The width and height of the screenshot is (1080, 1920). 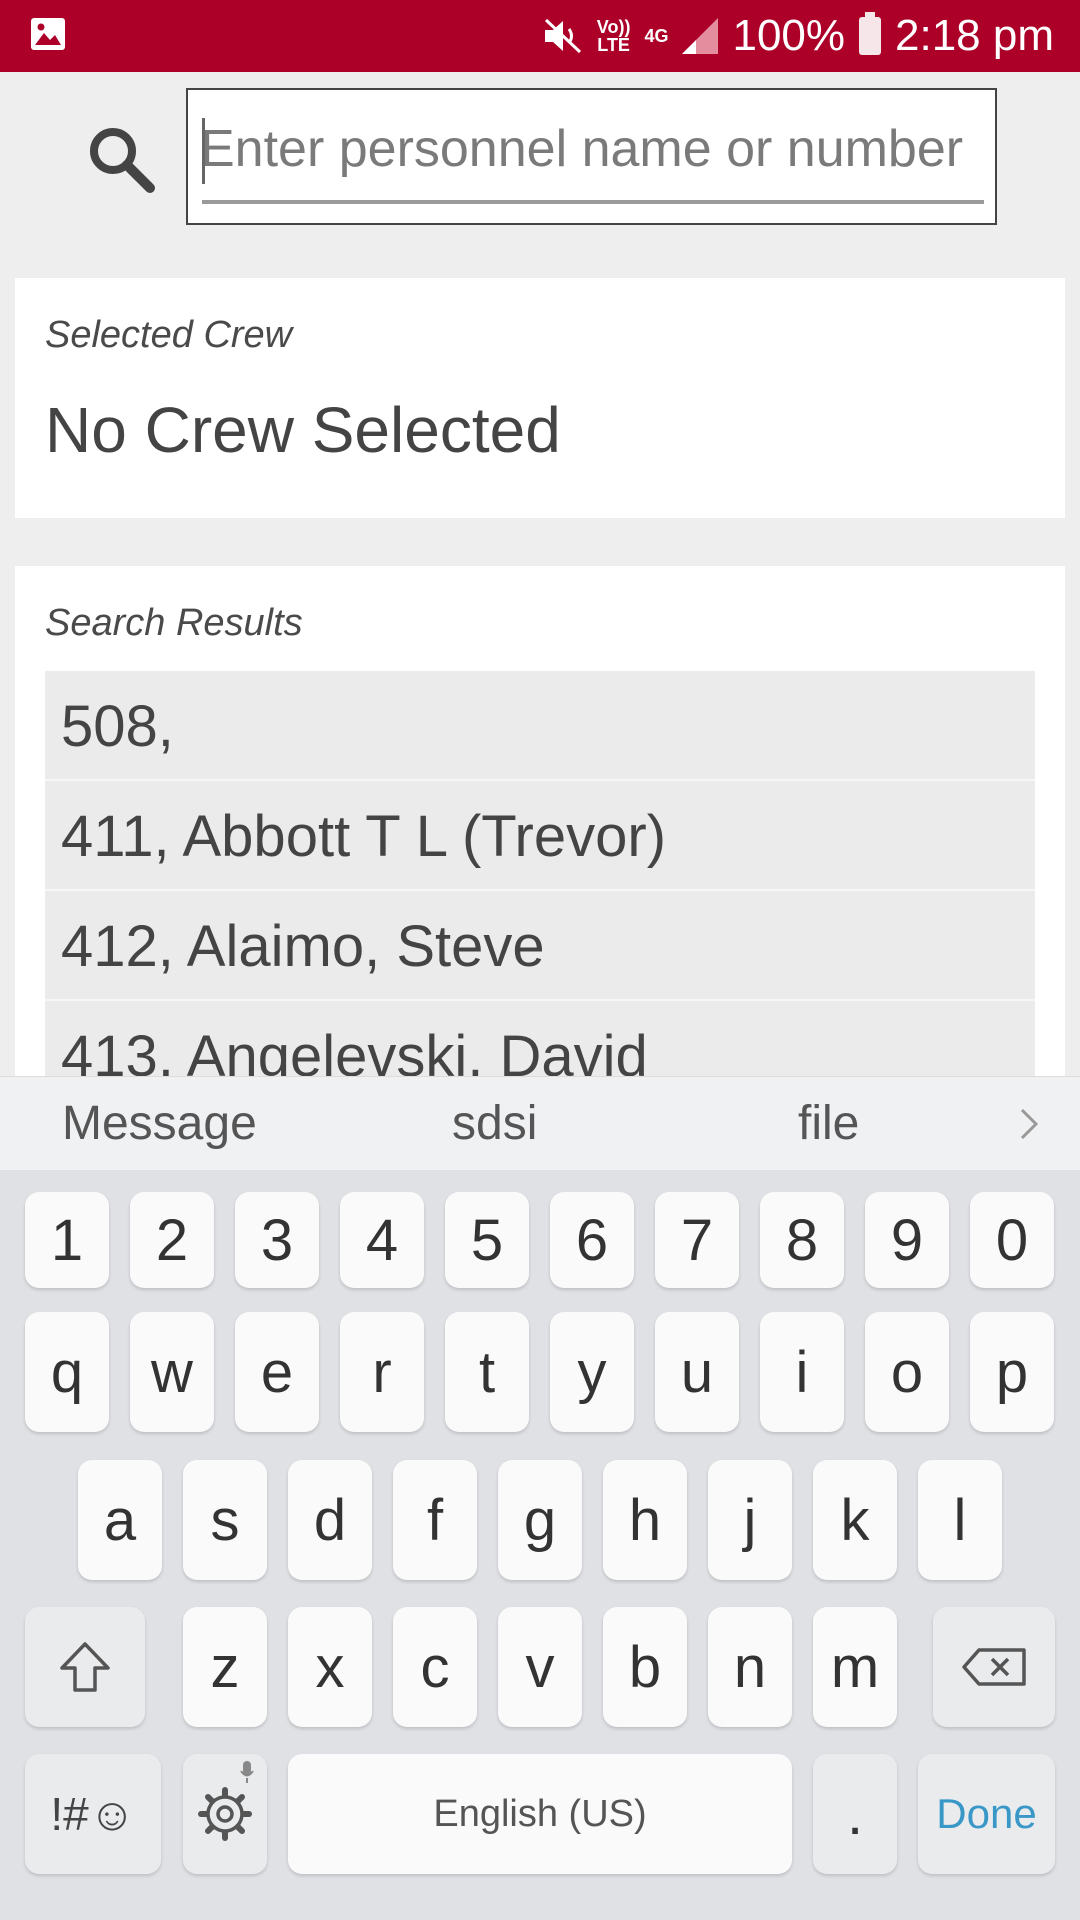 I want to click on key-1: 1, so click(x=67, y=1240).